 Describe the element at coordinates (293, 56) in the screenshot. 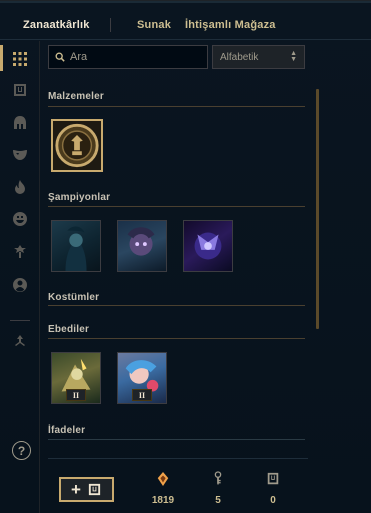

I see `chevron-updown-icon: ▲ ▼` at that location.